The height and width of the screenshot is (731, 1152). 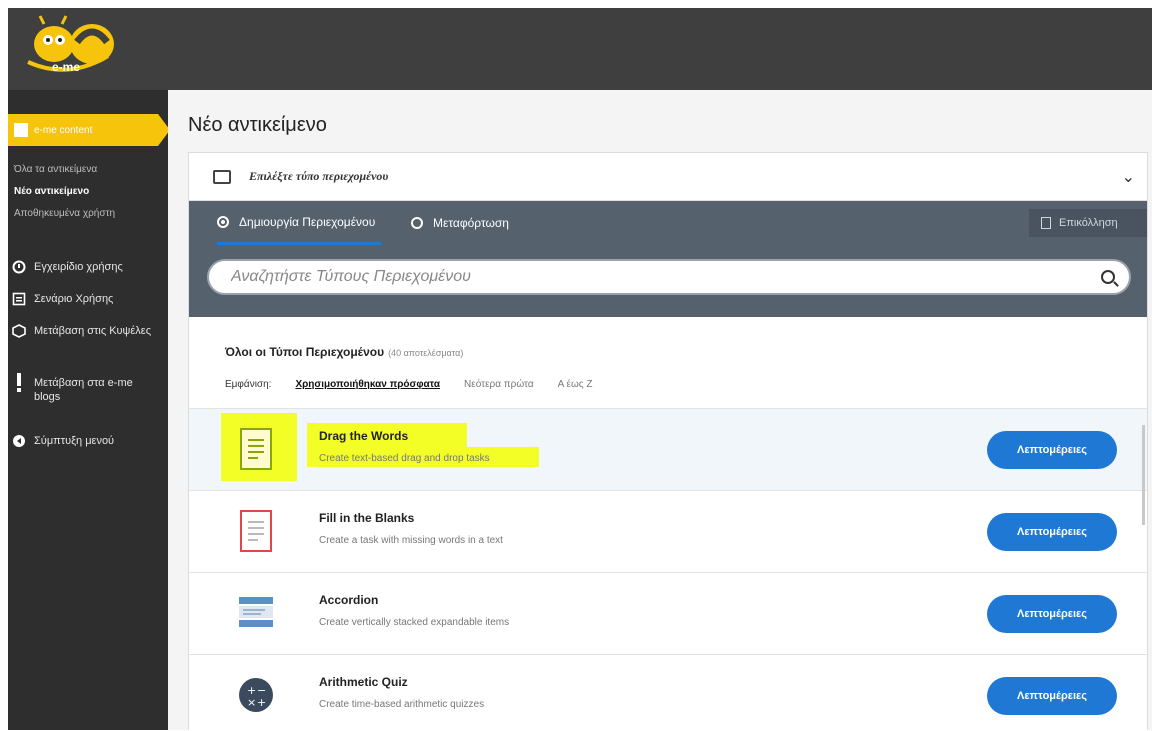 I want to click on content-type-name: Arithmetic Quiz, so click(x=363, y=682).